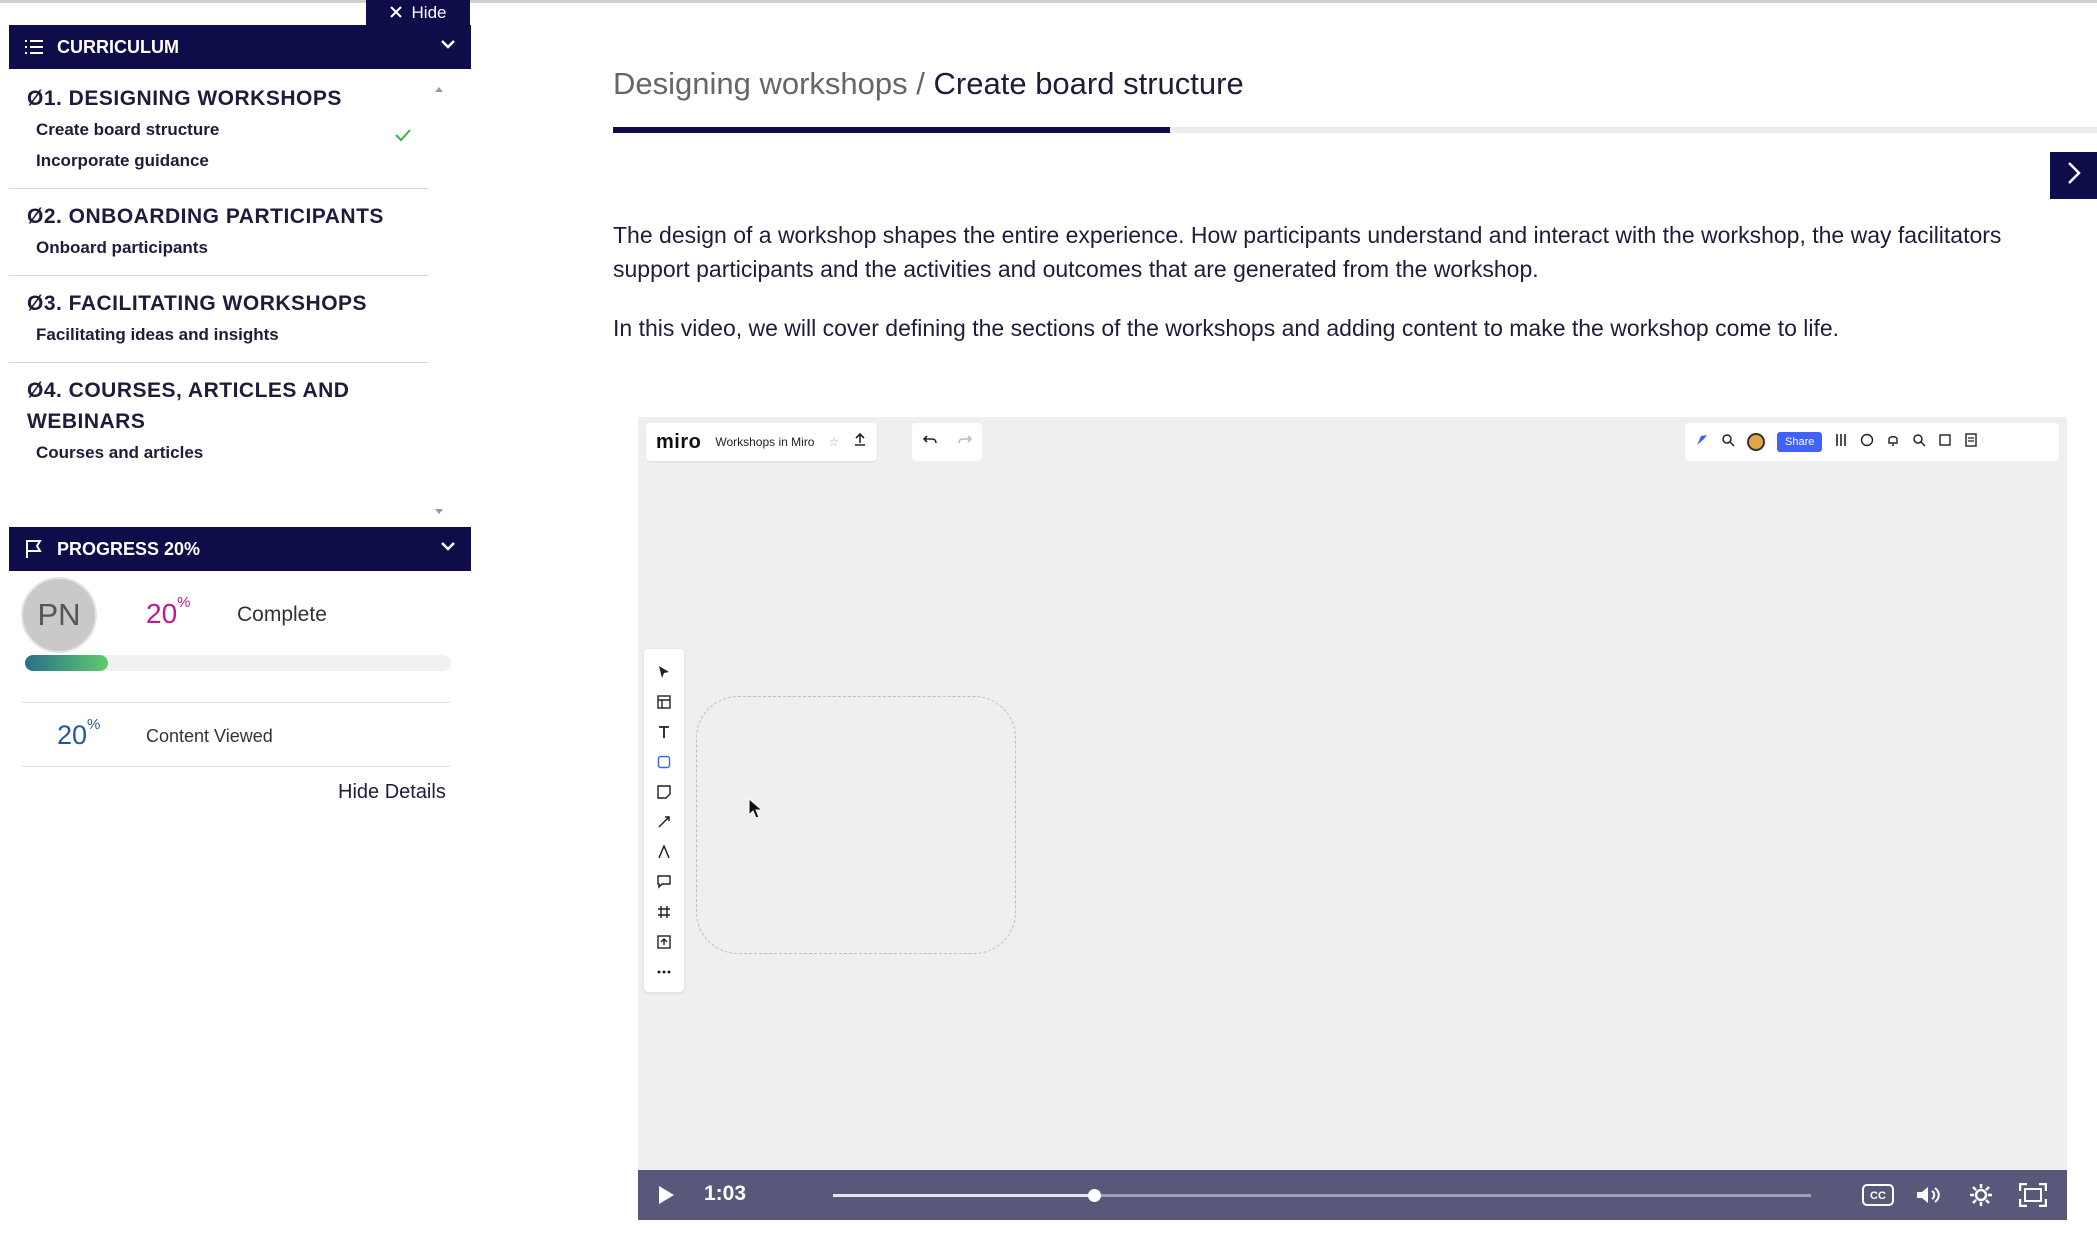  What do you see at coordinates (664, 762) in the screenshot?
I see `shape-tool-icon` at bounding box center [664, 762].